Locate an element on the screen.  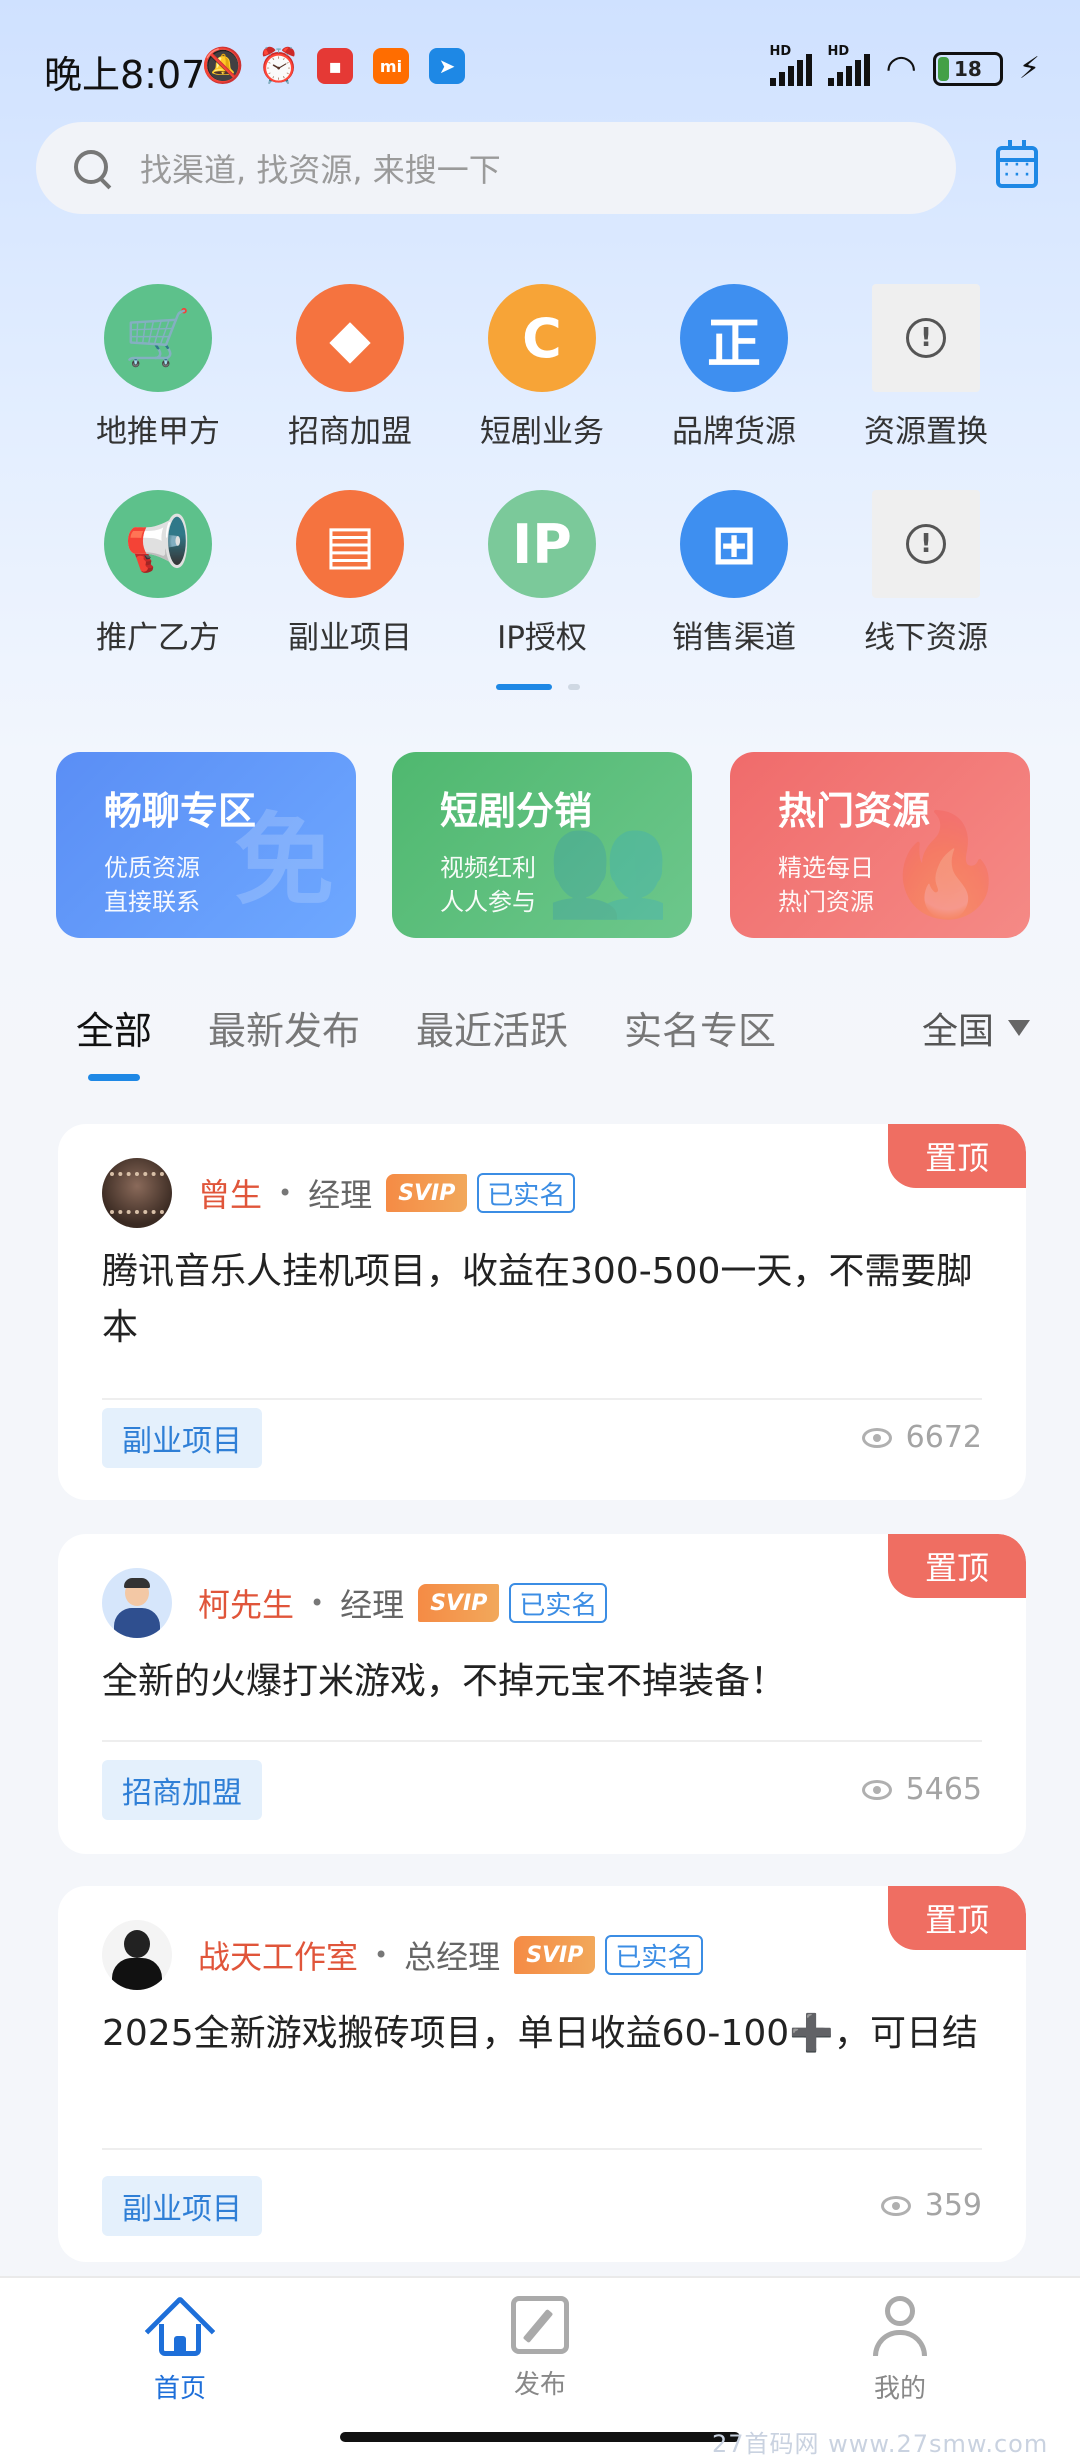
post-text: 2025全新游戏搬砖项目，单日收益60-100➕，可日结 is located at coordinates (540, 2033).